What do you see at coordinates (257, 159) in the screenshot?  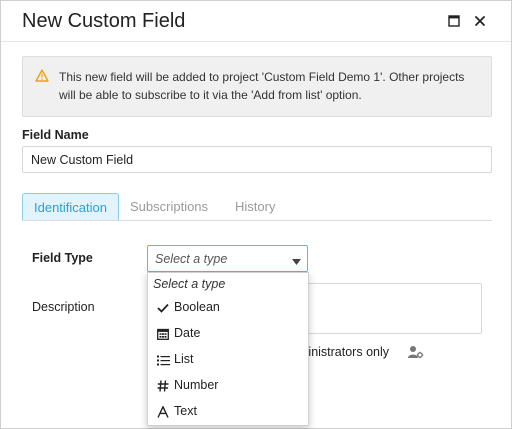 I see `field-name-input` at bounding box center [257, 159].